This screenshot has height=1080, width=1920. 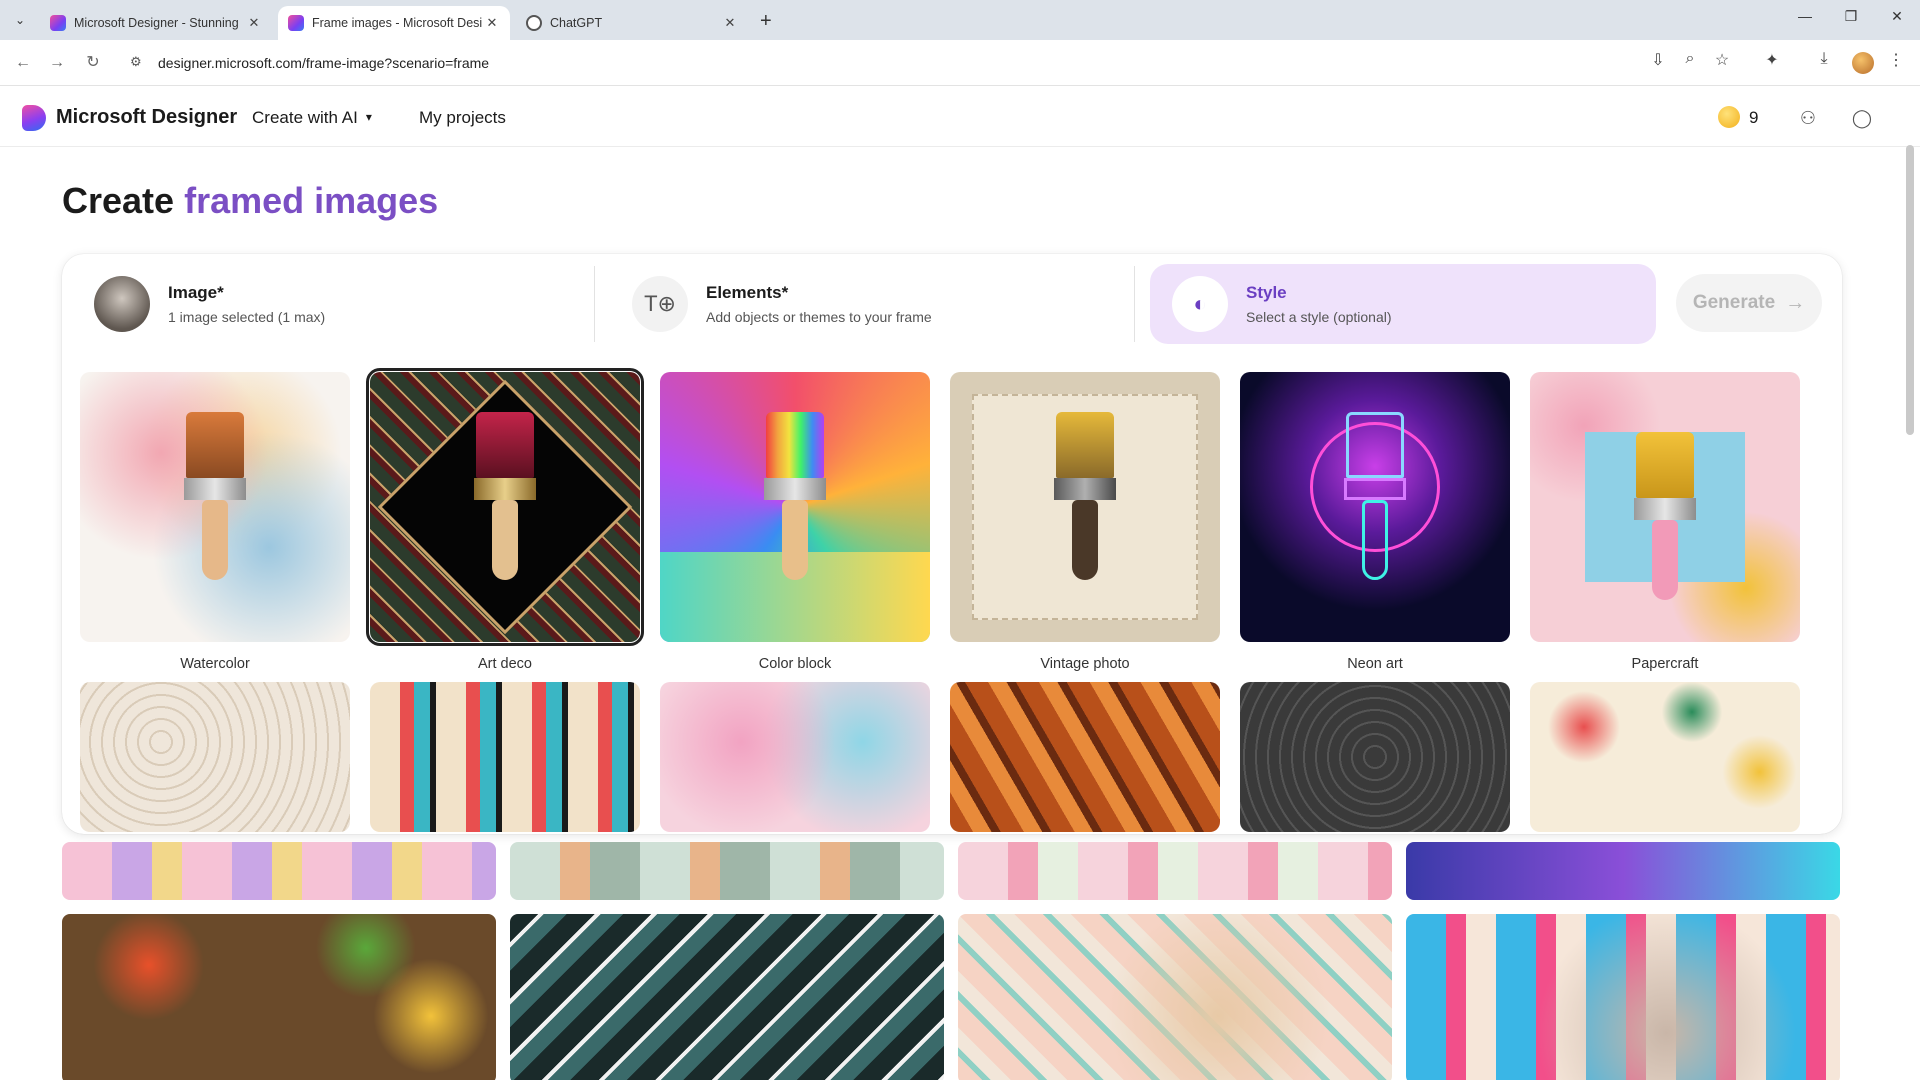 I want to click on browser-tab-active: Frame images - Microsoft Desi ✕, so click(x=394, y=23).